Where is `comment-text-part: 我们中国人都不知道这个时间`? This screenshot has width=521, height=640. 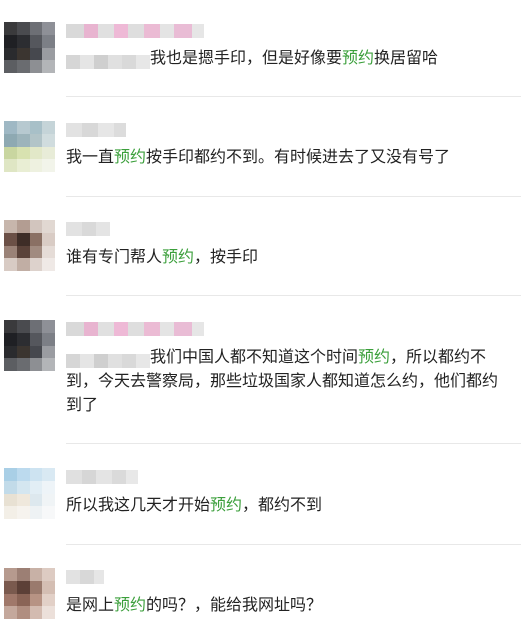
comment-text-part: 我们中国人都不知道这个时间 is located at coordinates (254, 356).